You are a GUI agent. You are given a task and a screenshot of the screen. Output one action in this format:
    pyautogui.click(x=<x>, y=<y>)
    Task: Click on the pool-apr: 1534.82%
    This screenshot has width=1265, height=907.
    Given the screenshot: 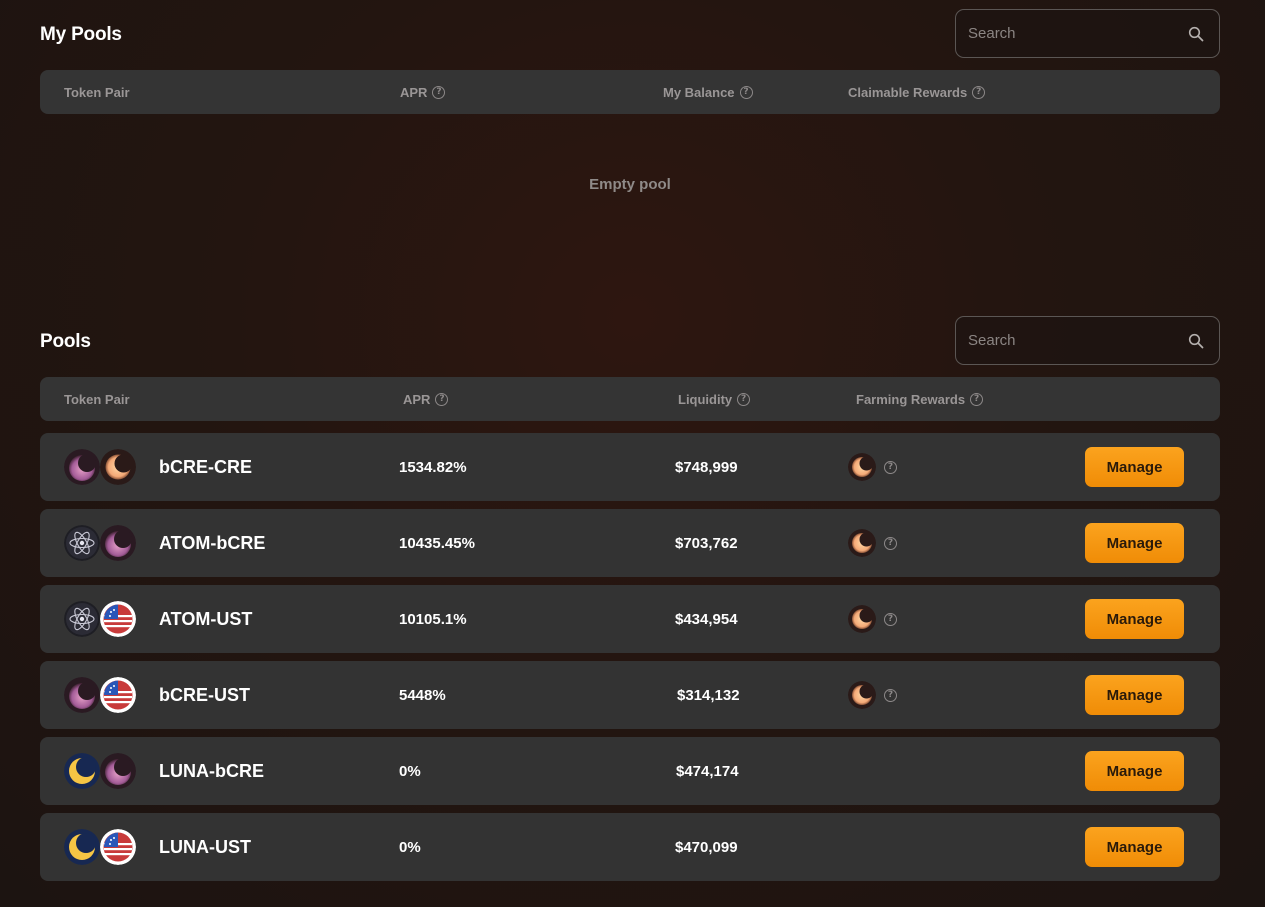 What is the action you would take?
    pyautogui.click(x=433, y=467)
    